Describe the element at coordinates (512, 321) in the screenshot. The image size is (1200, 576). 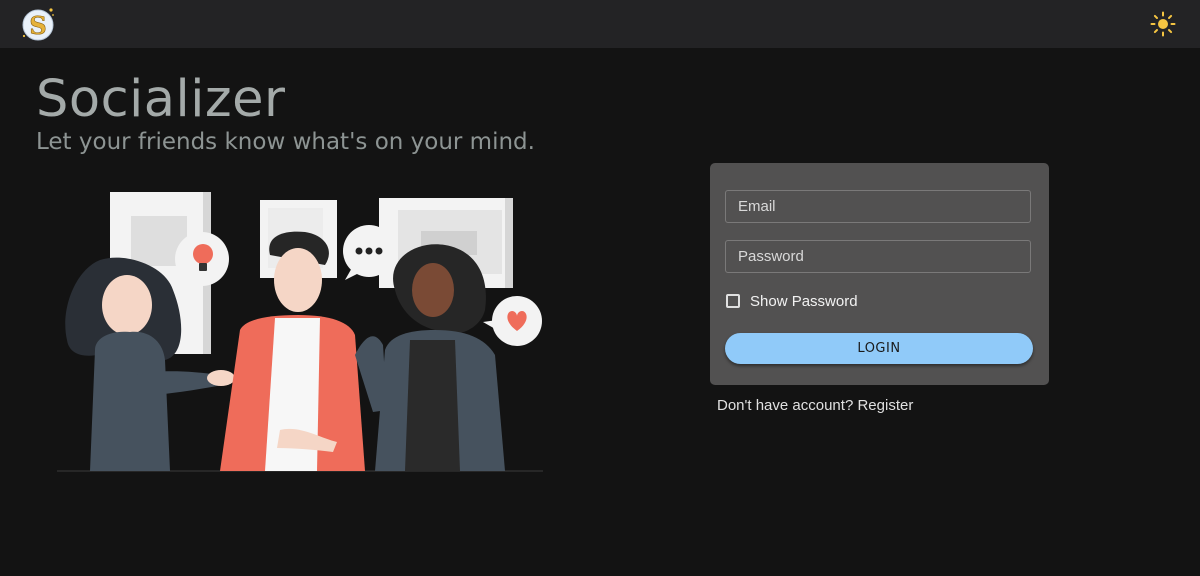
I see `heart-bubble-icon` at that location.